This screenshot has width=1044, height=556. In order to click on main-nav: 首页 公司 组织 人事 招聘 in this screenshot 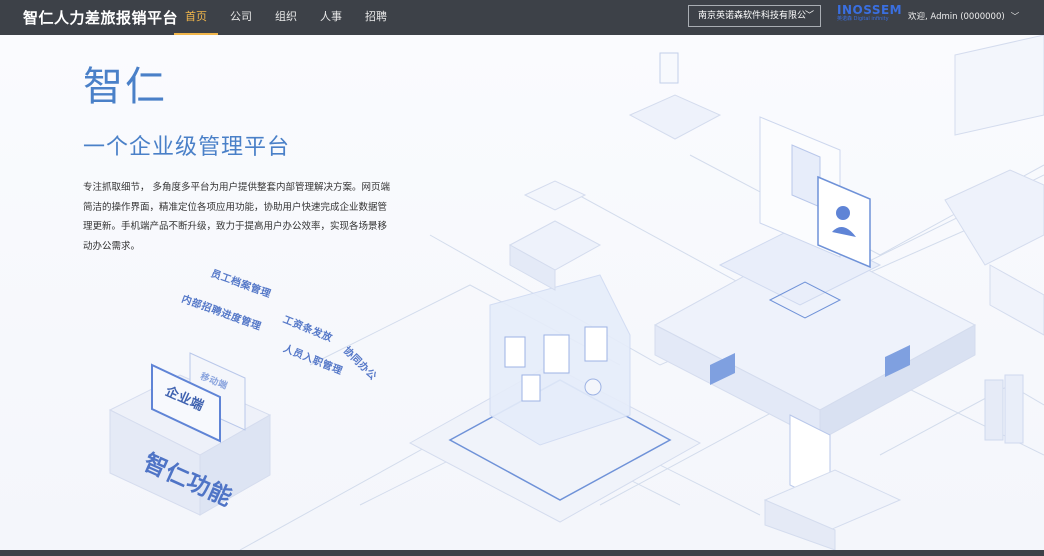, I will do `click(286, 17)`.